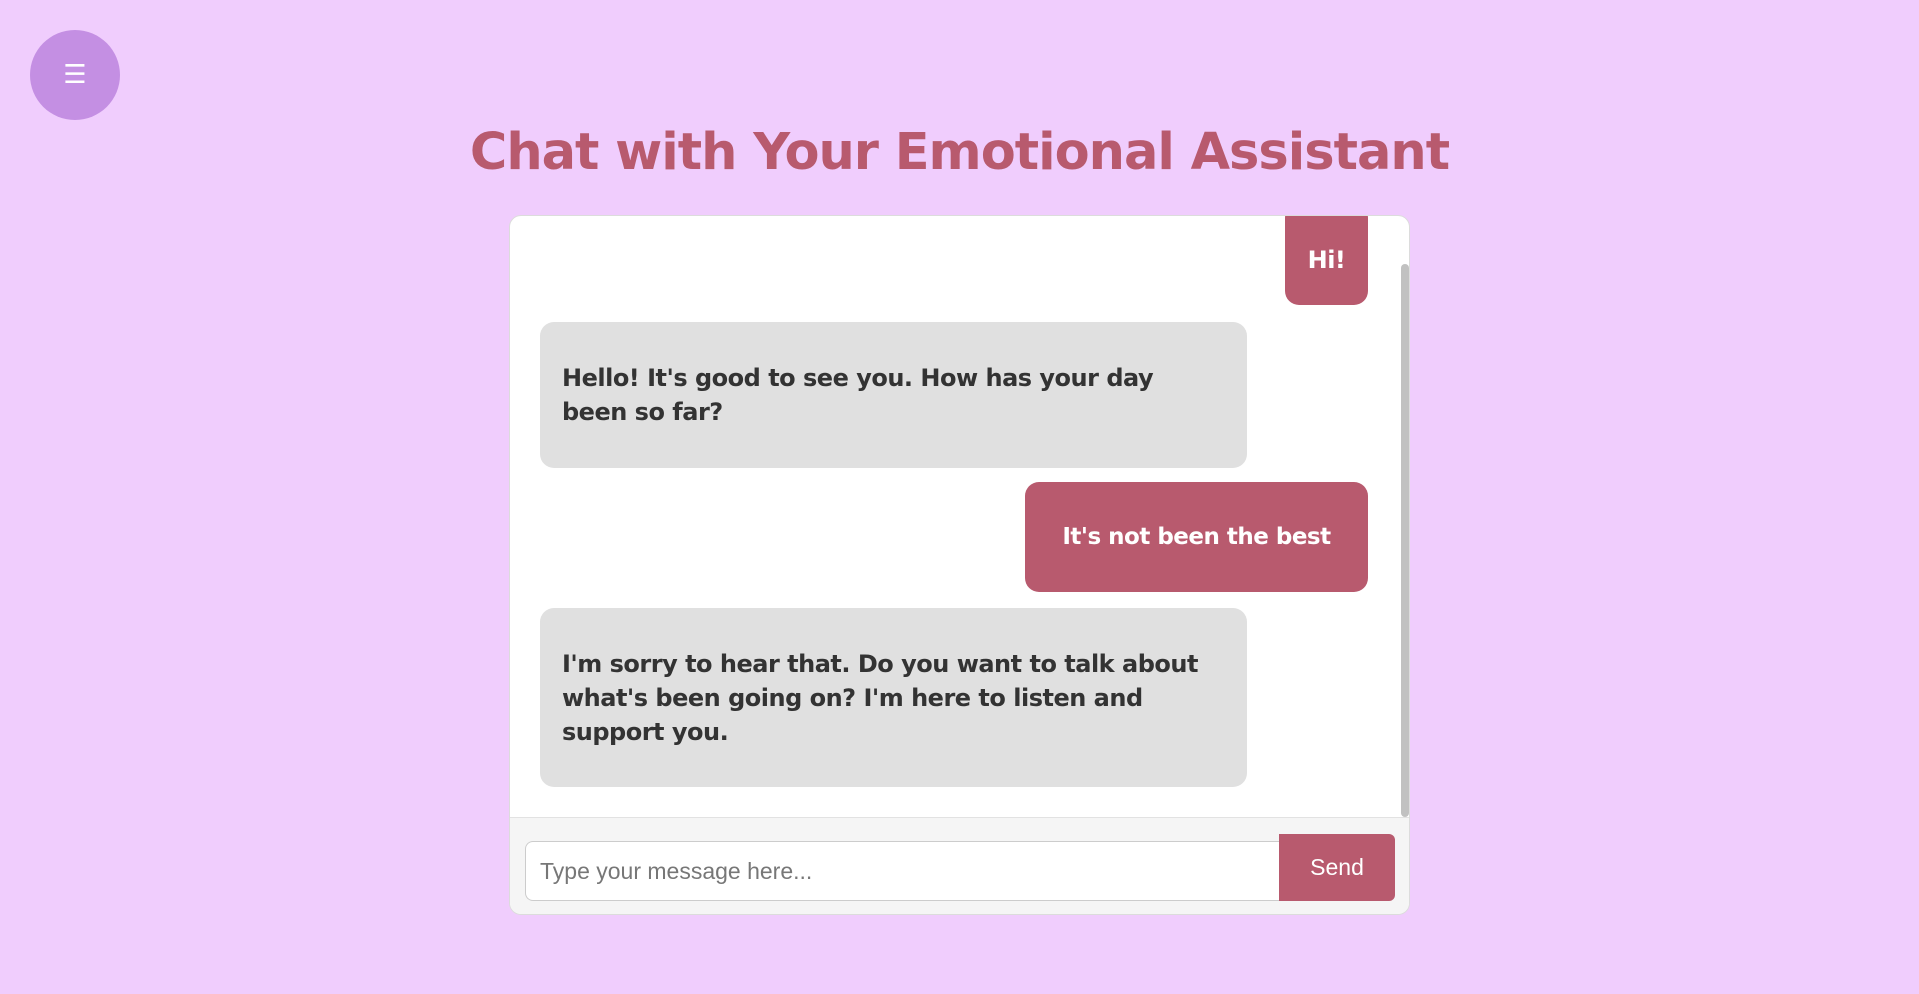  I want to click on send-button: Send, so click(1337, 867).